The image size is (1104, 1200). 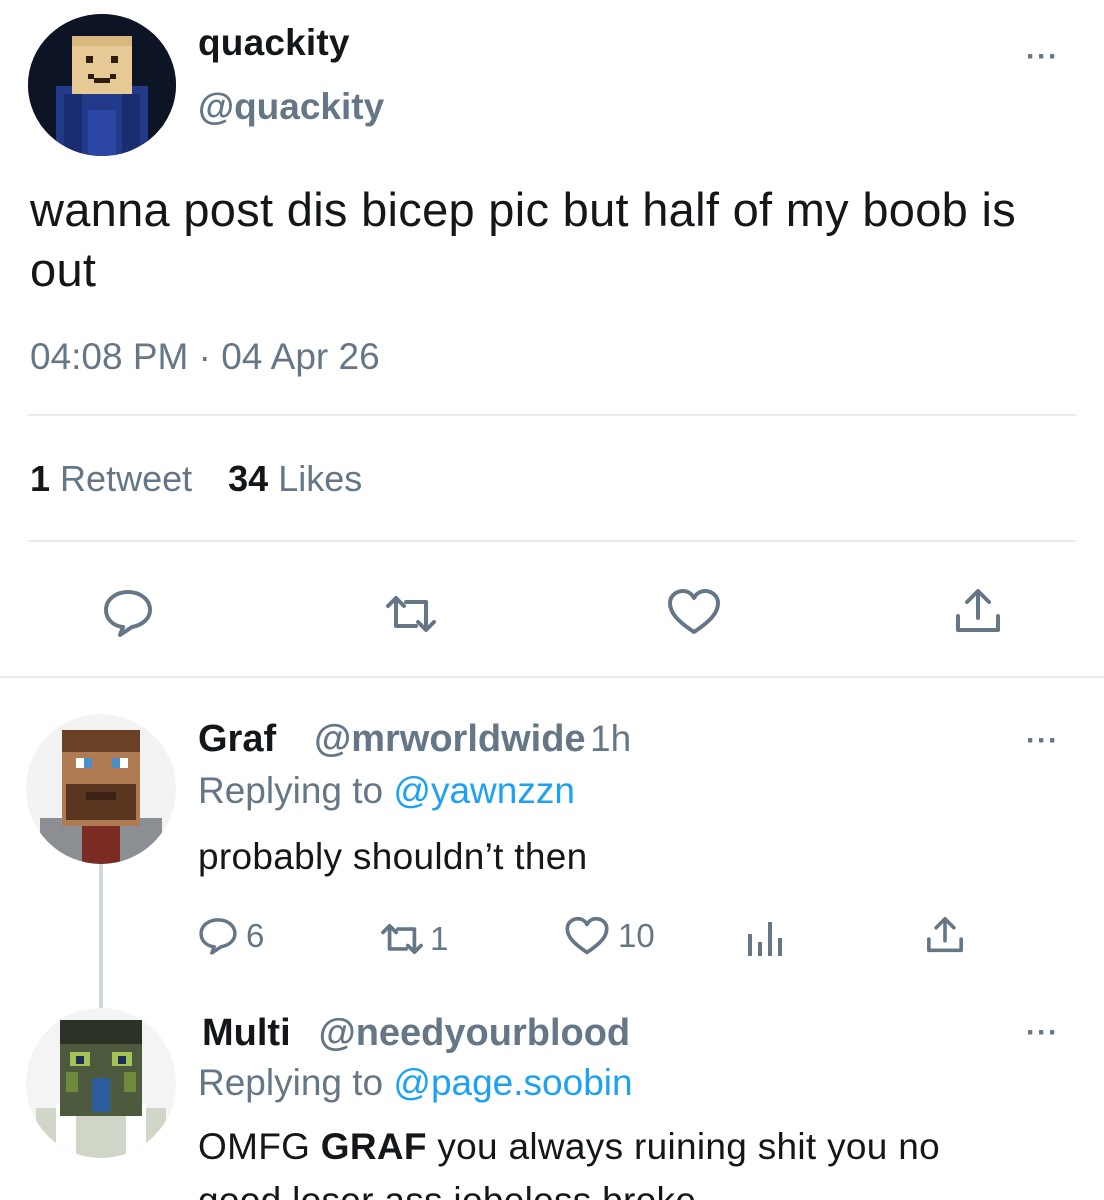 What do you see at coordinates (255, 935) in the screenshot?
I see `reply-count: 6` at bounding box center [255, 935].